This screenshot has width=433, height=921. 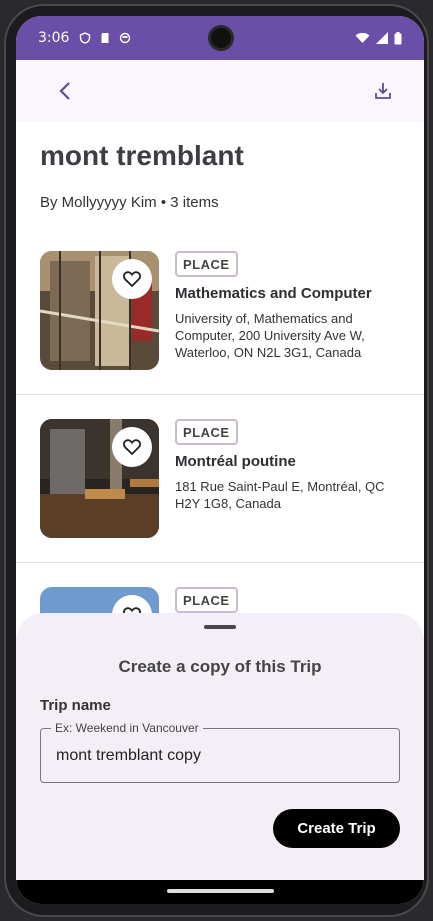 What do you see at coordinates (336, 828) in the screenshot?
I see `create-trip-button: Create Trip` at bounding box center [336, 828].